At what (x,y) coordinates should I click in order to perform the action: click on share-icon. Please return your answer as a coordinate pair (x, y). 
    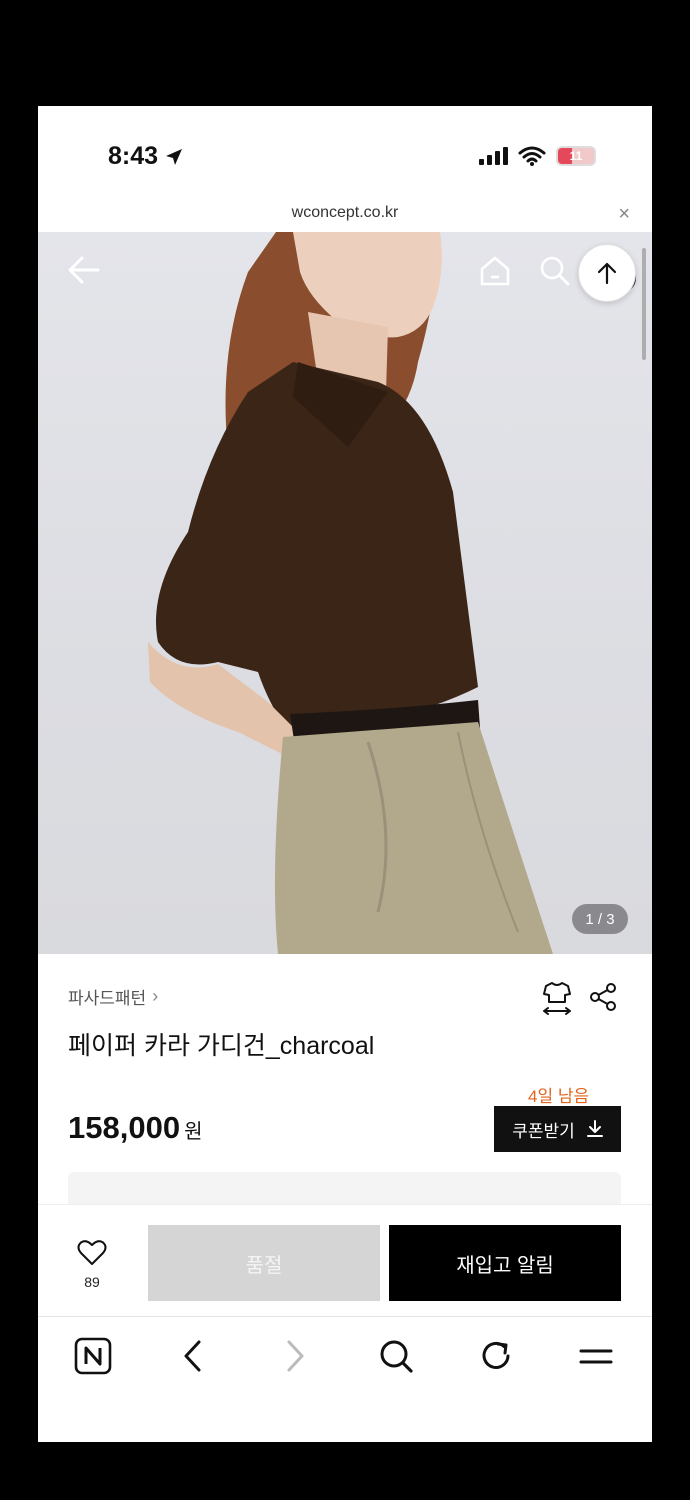
    Looking at the image, I should click on (603, 997).